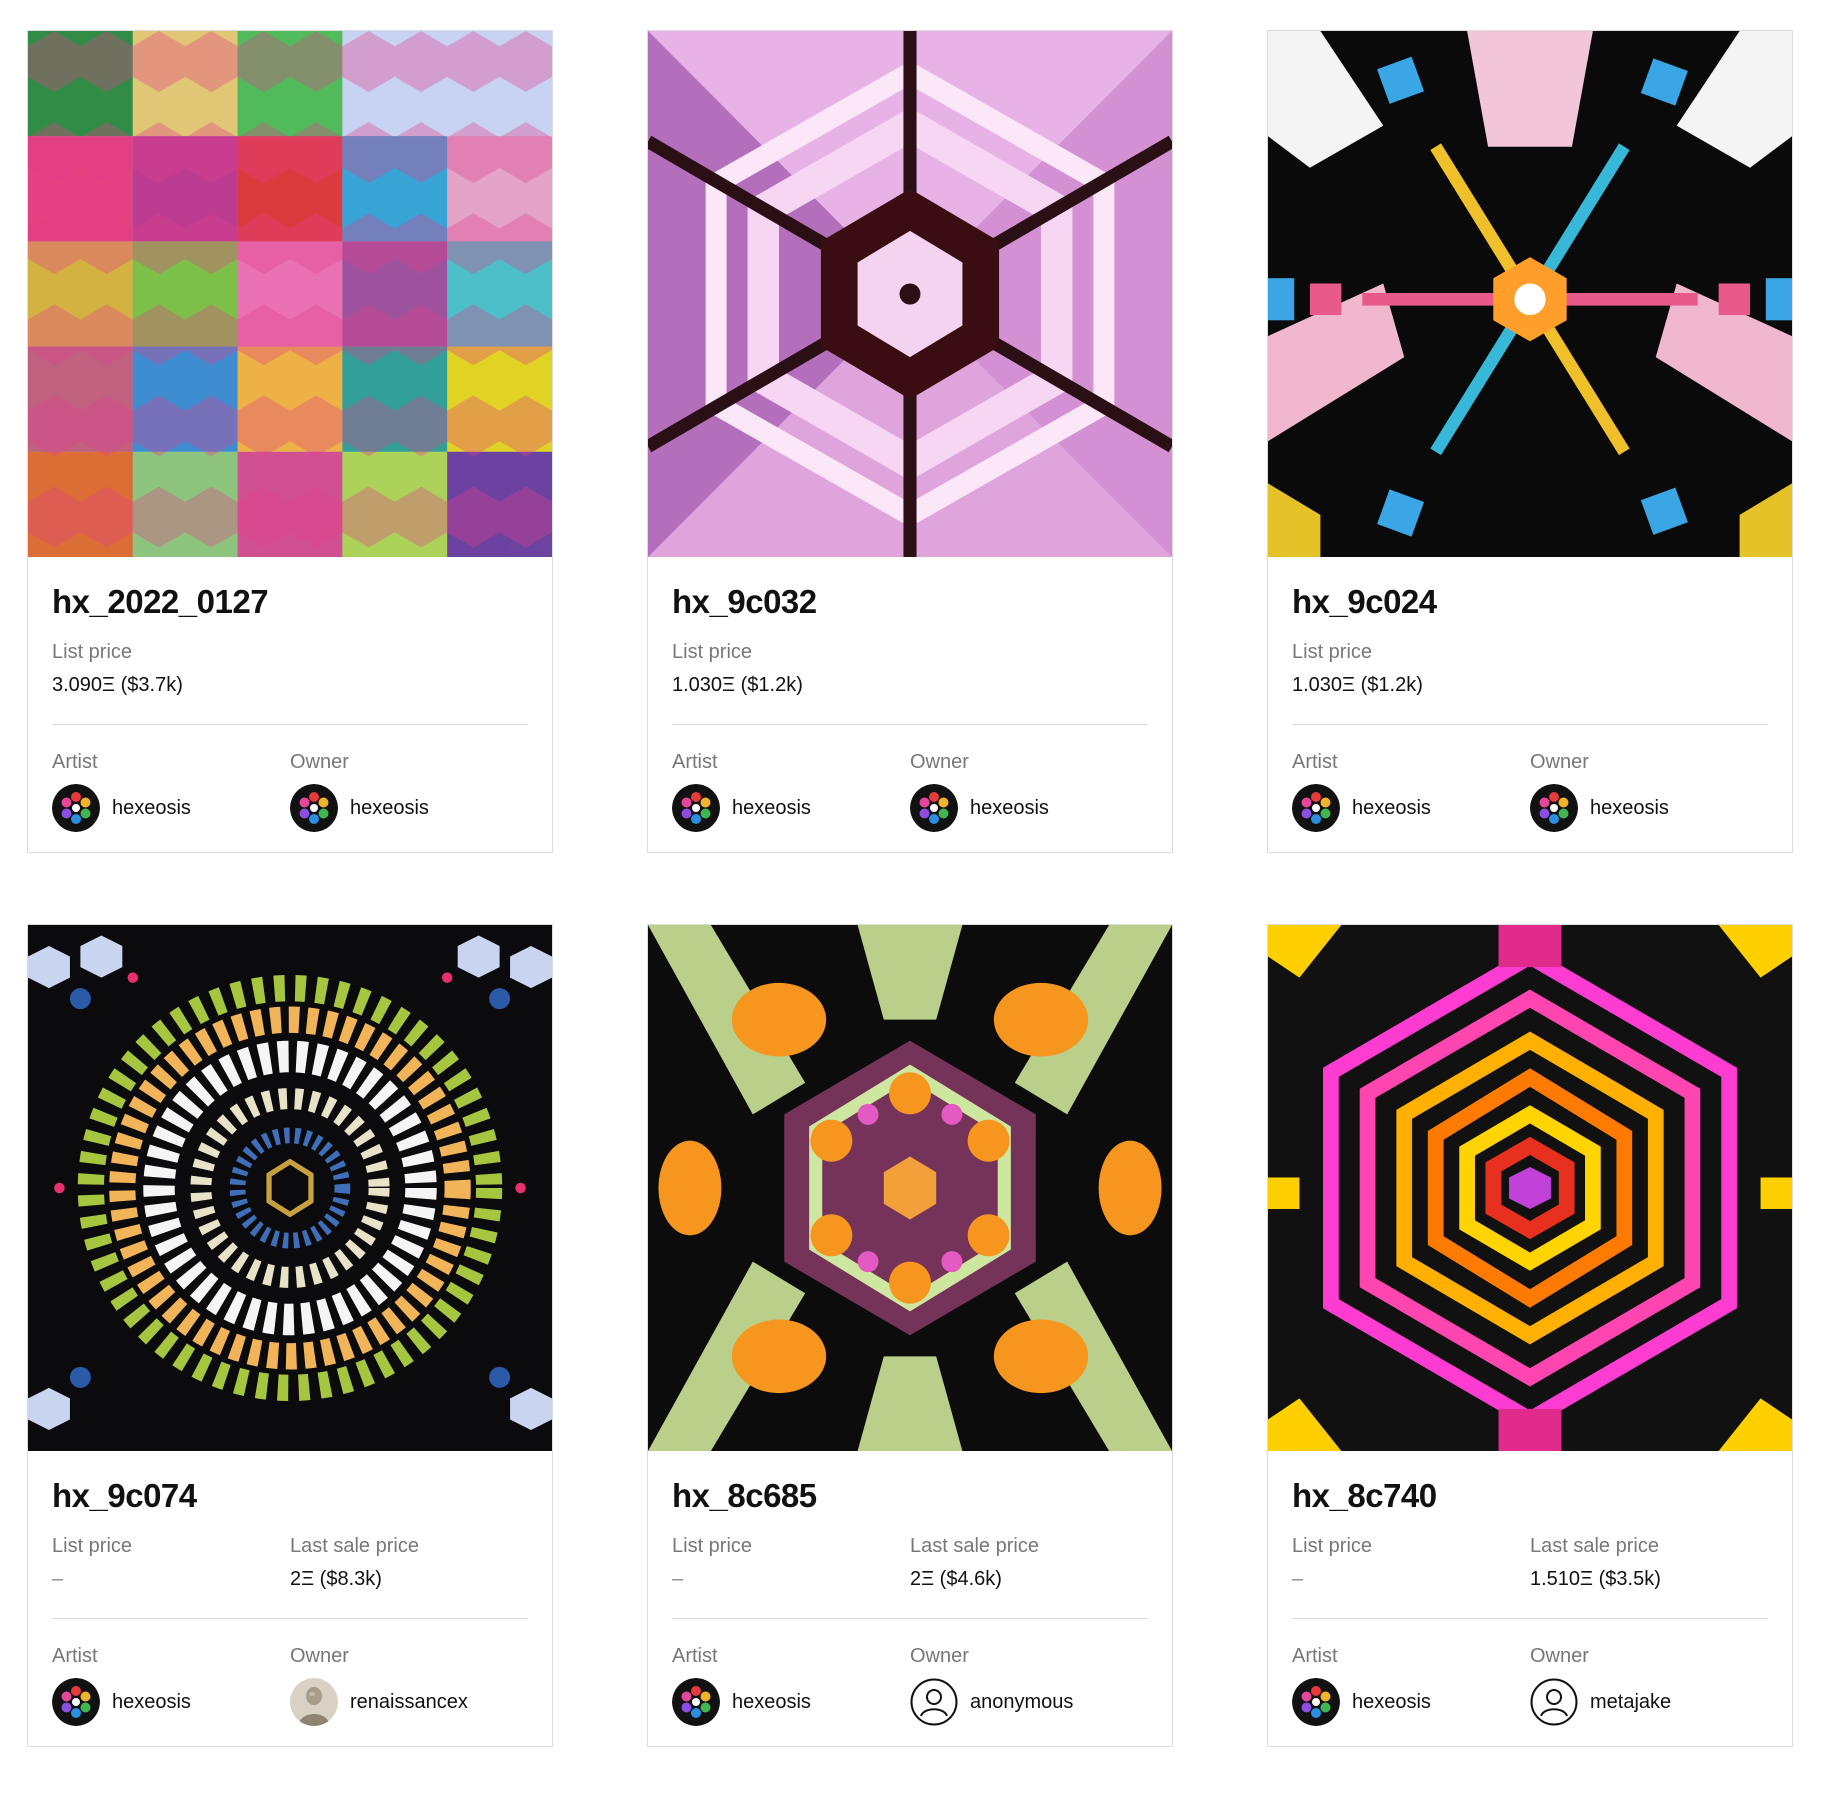 The height and width of the screenshot is (1793, 1827). I want to click on artwork-title: hx_9c074, so click(124, 1496).